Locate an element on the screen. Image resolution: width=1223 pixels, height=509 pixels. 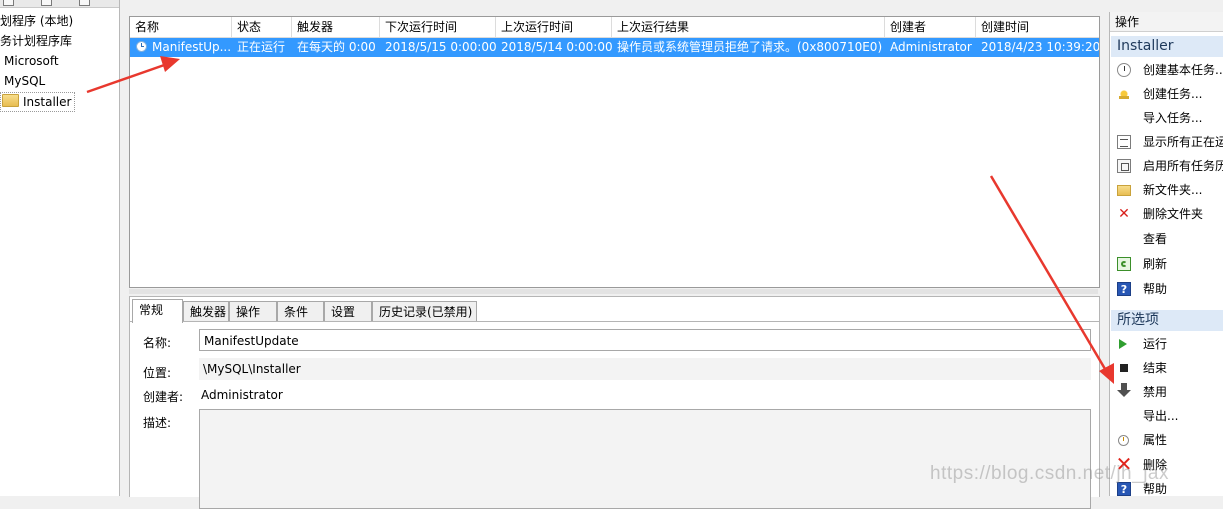
column-header-trigger: 触发器 is located at coordinates (336, 27).